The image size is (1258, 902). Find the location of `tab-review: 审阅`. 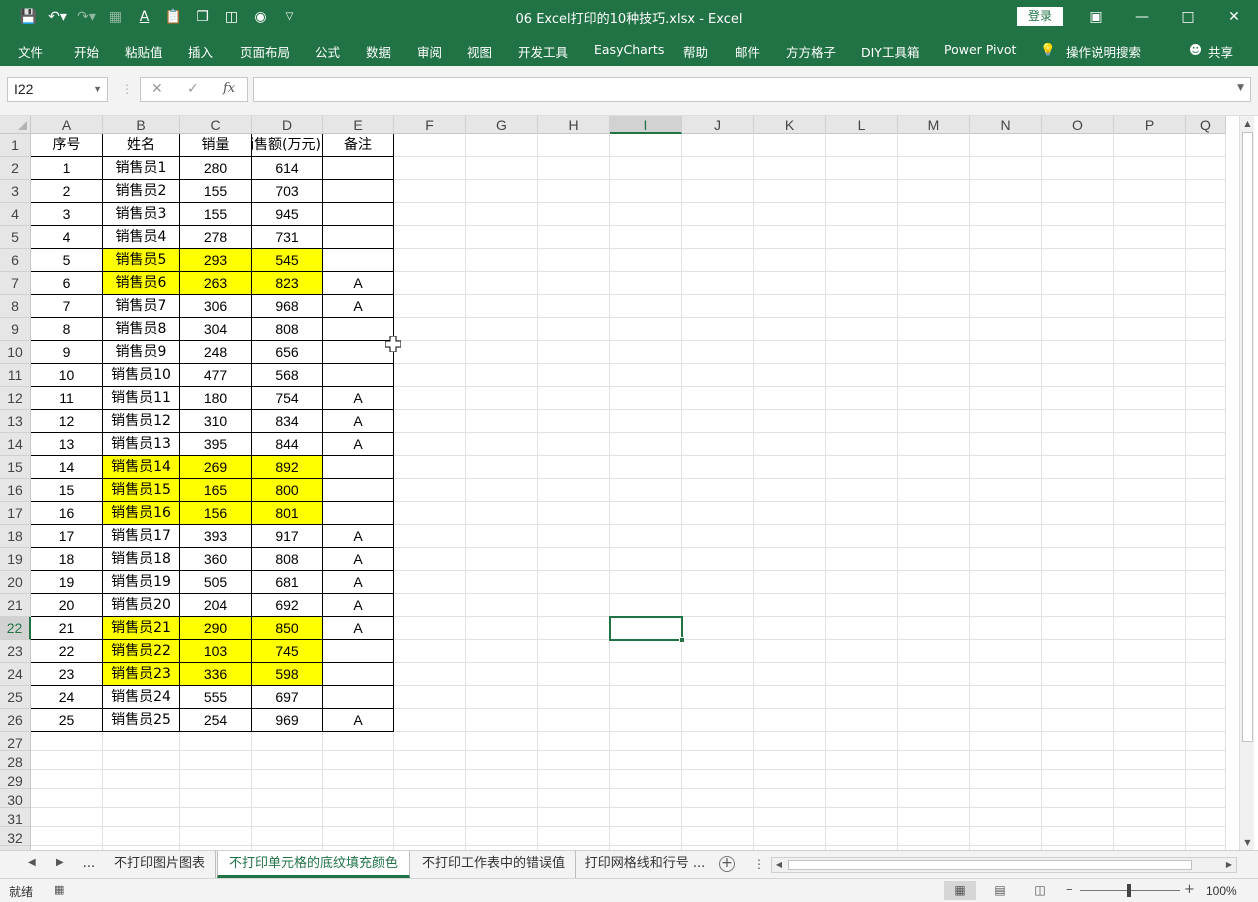

tab-review: 审阅 is located at coordinates (429, 51).